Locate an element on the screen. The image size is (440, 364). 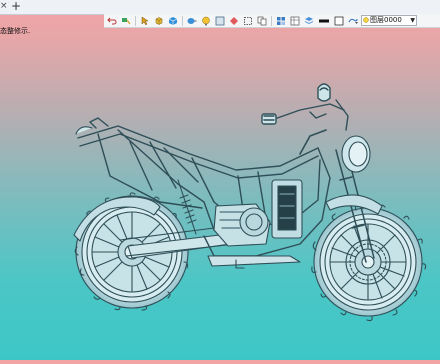
filter-icon is located at coordinates (353, 21).